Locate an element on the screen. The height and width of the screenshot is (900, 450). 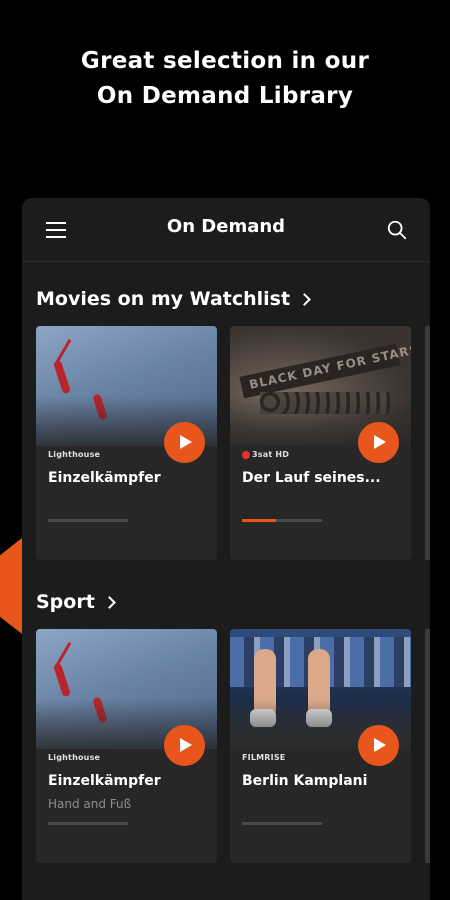
section-header-sport: Sport is located at coordinates (76, 602).